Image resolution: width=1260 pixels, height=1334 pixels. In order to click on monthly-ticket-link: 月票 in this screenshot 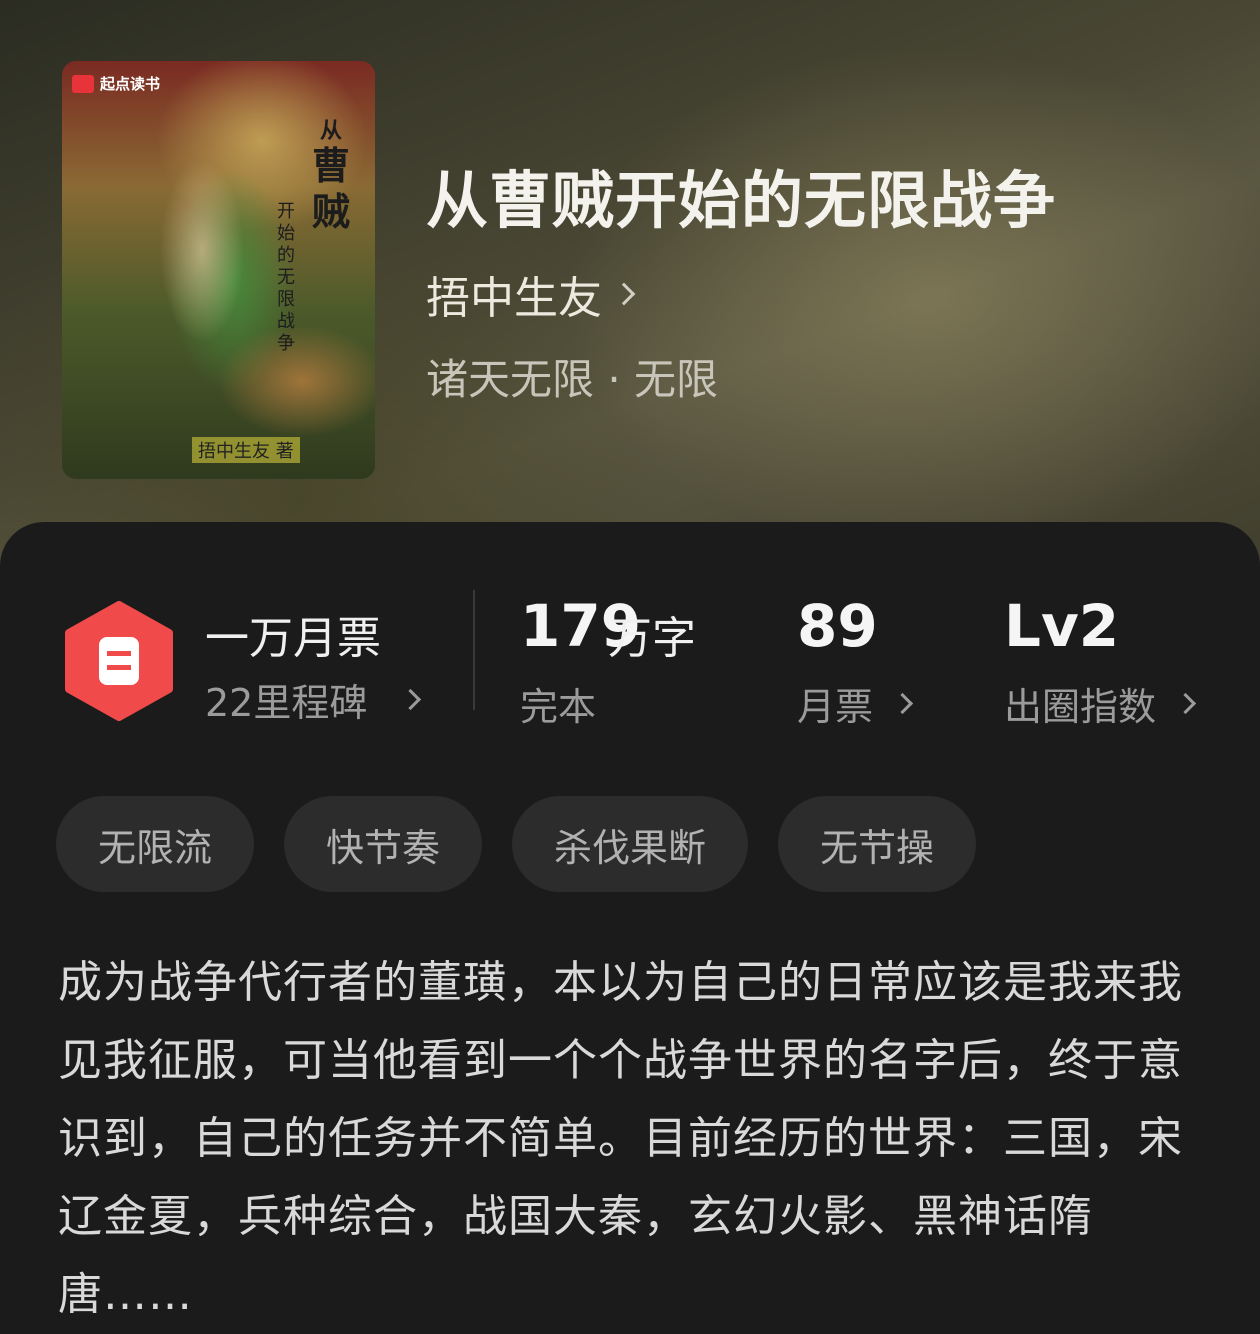, I will do `click(855, 703)`.